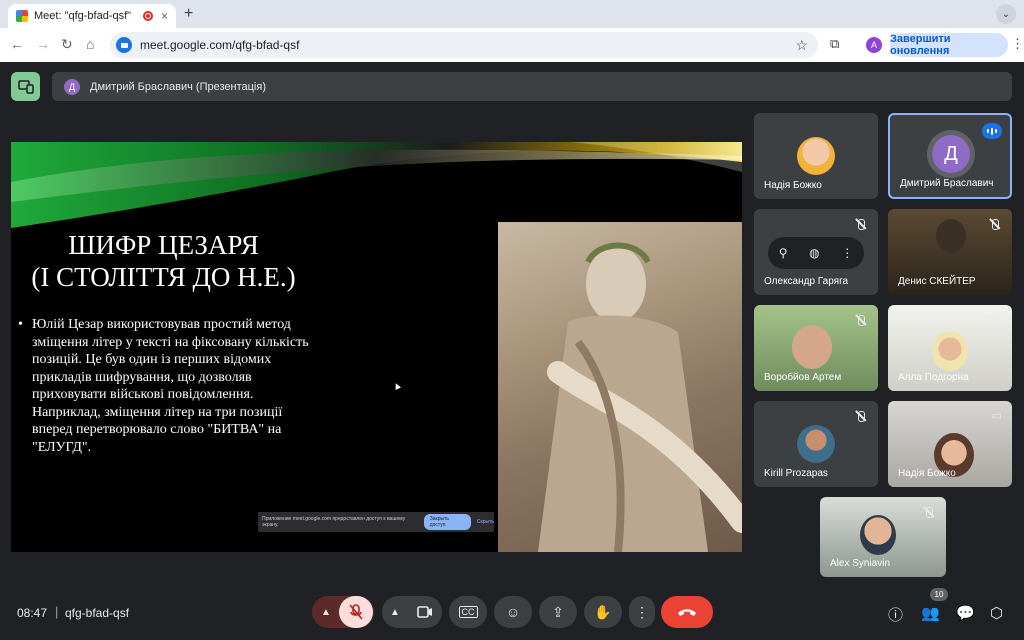  What do you see at coordinates (640, 397) in the screenshot?
I see `statue-illustration` at bounding box center [640, 397].